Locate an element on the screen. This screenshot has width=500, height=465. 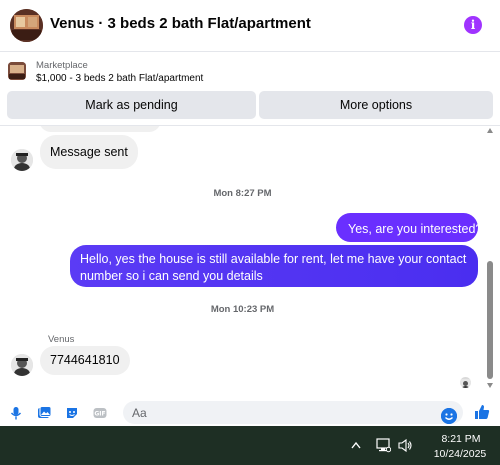
scroll-down-arrow-icon is located at coordinates (490, 385).